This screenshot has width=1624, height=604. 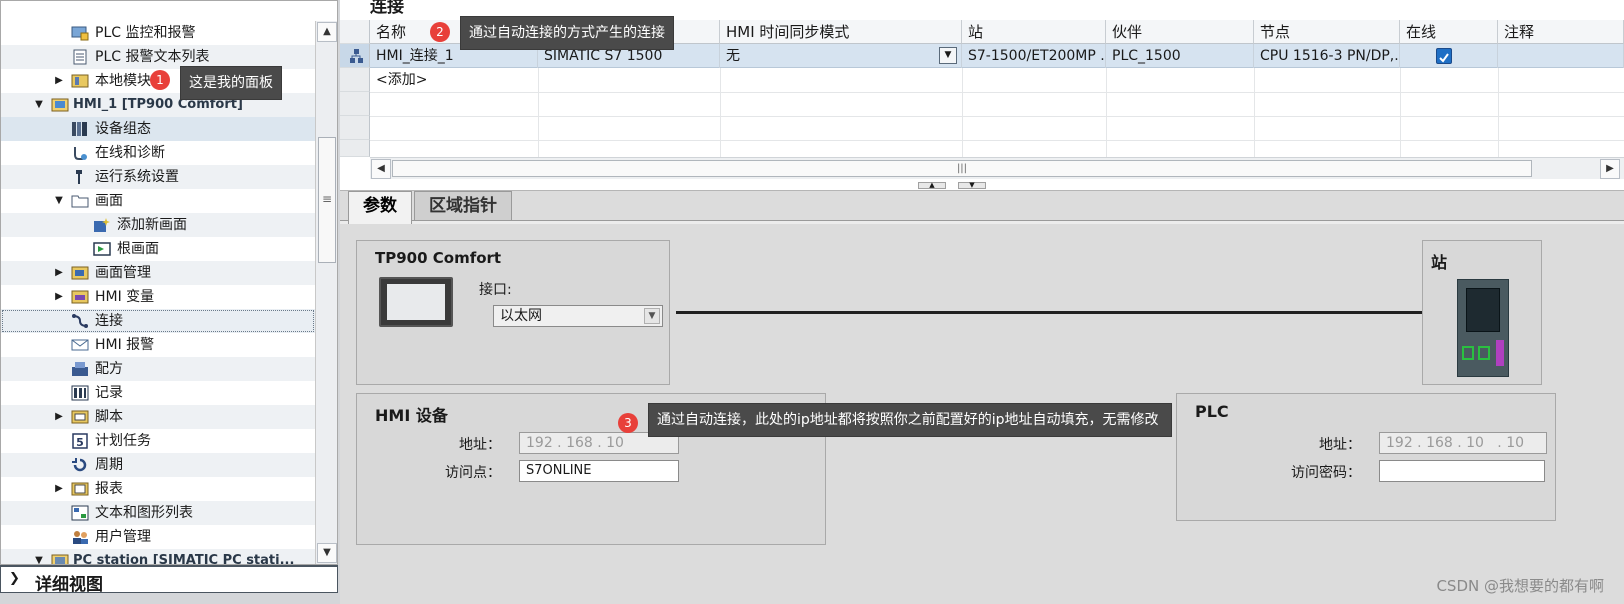 I want to click on text-list-icon, so click(x=80, y=57).